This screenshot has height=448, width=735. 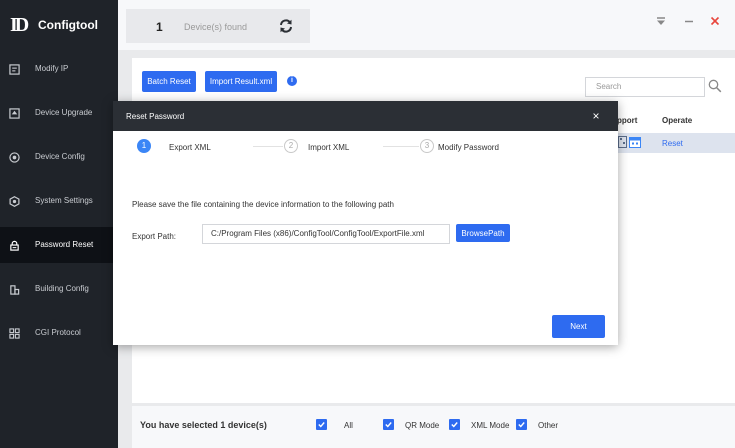 I want to click on sidebar-item-label: Device Config, so click(x=60, y=156).